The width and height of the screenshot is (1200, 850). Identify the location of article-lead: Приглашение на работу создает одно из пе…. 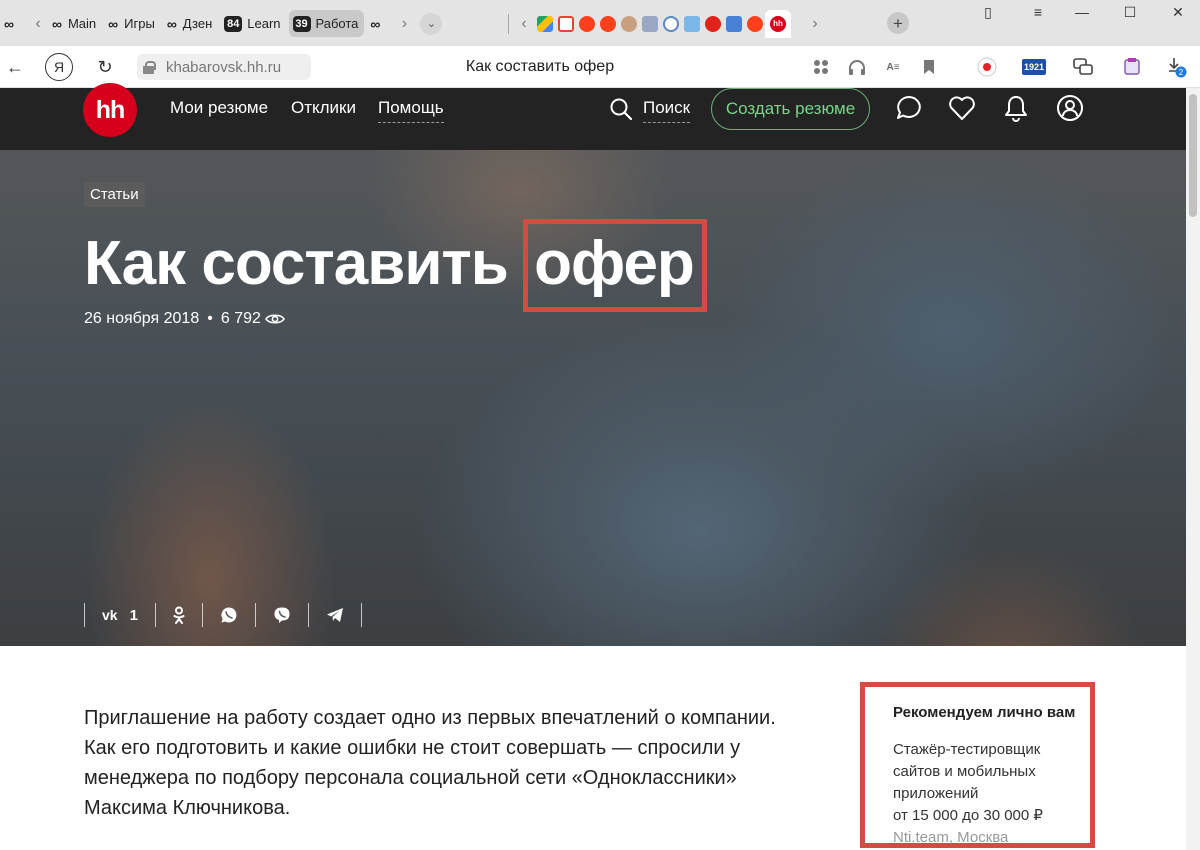
(430, 763).